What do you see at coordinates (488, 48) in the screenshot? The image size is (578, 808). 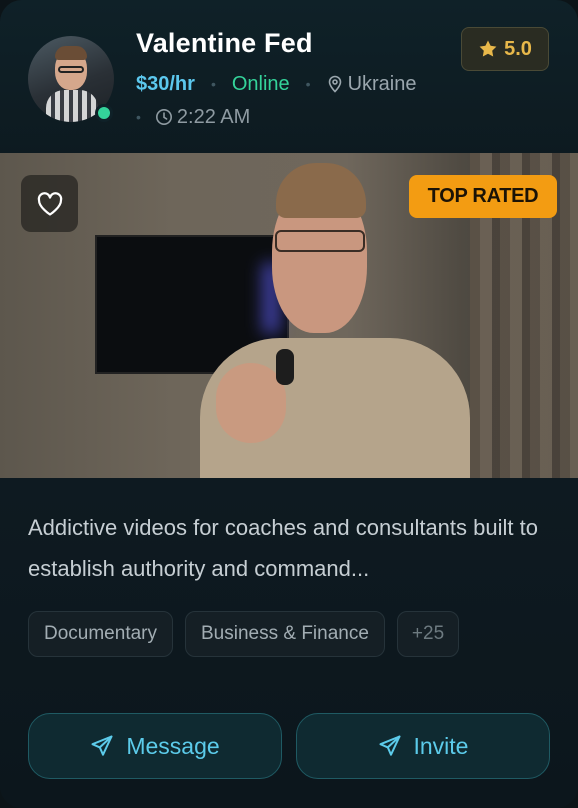 I see `star-icon` at bounding box center [488, 48].